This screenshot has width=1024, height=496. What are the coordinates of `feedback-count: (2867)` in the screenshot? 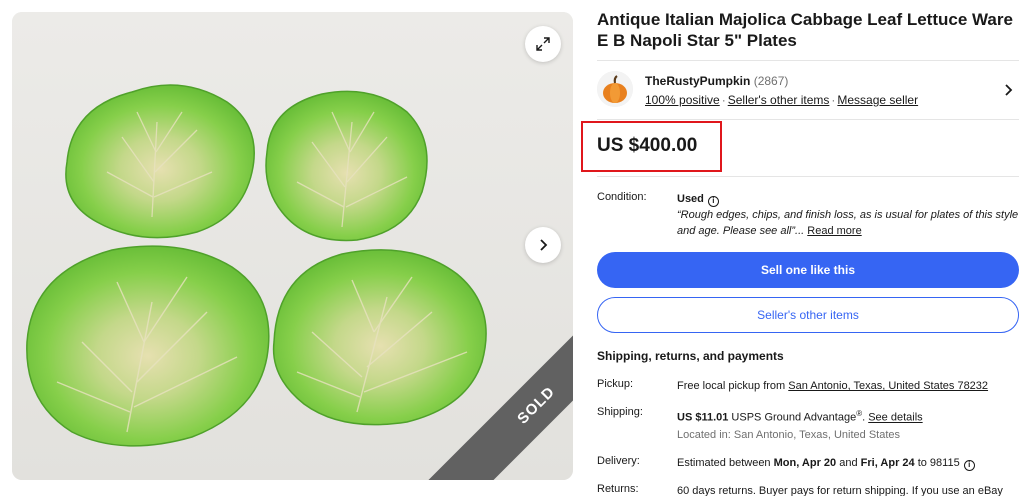 It's located at (771, 81).